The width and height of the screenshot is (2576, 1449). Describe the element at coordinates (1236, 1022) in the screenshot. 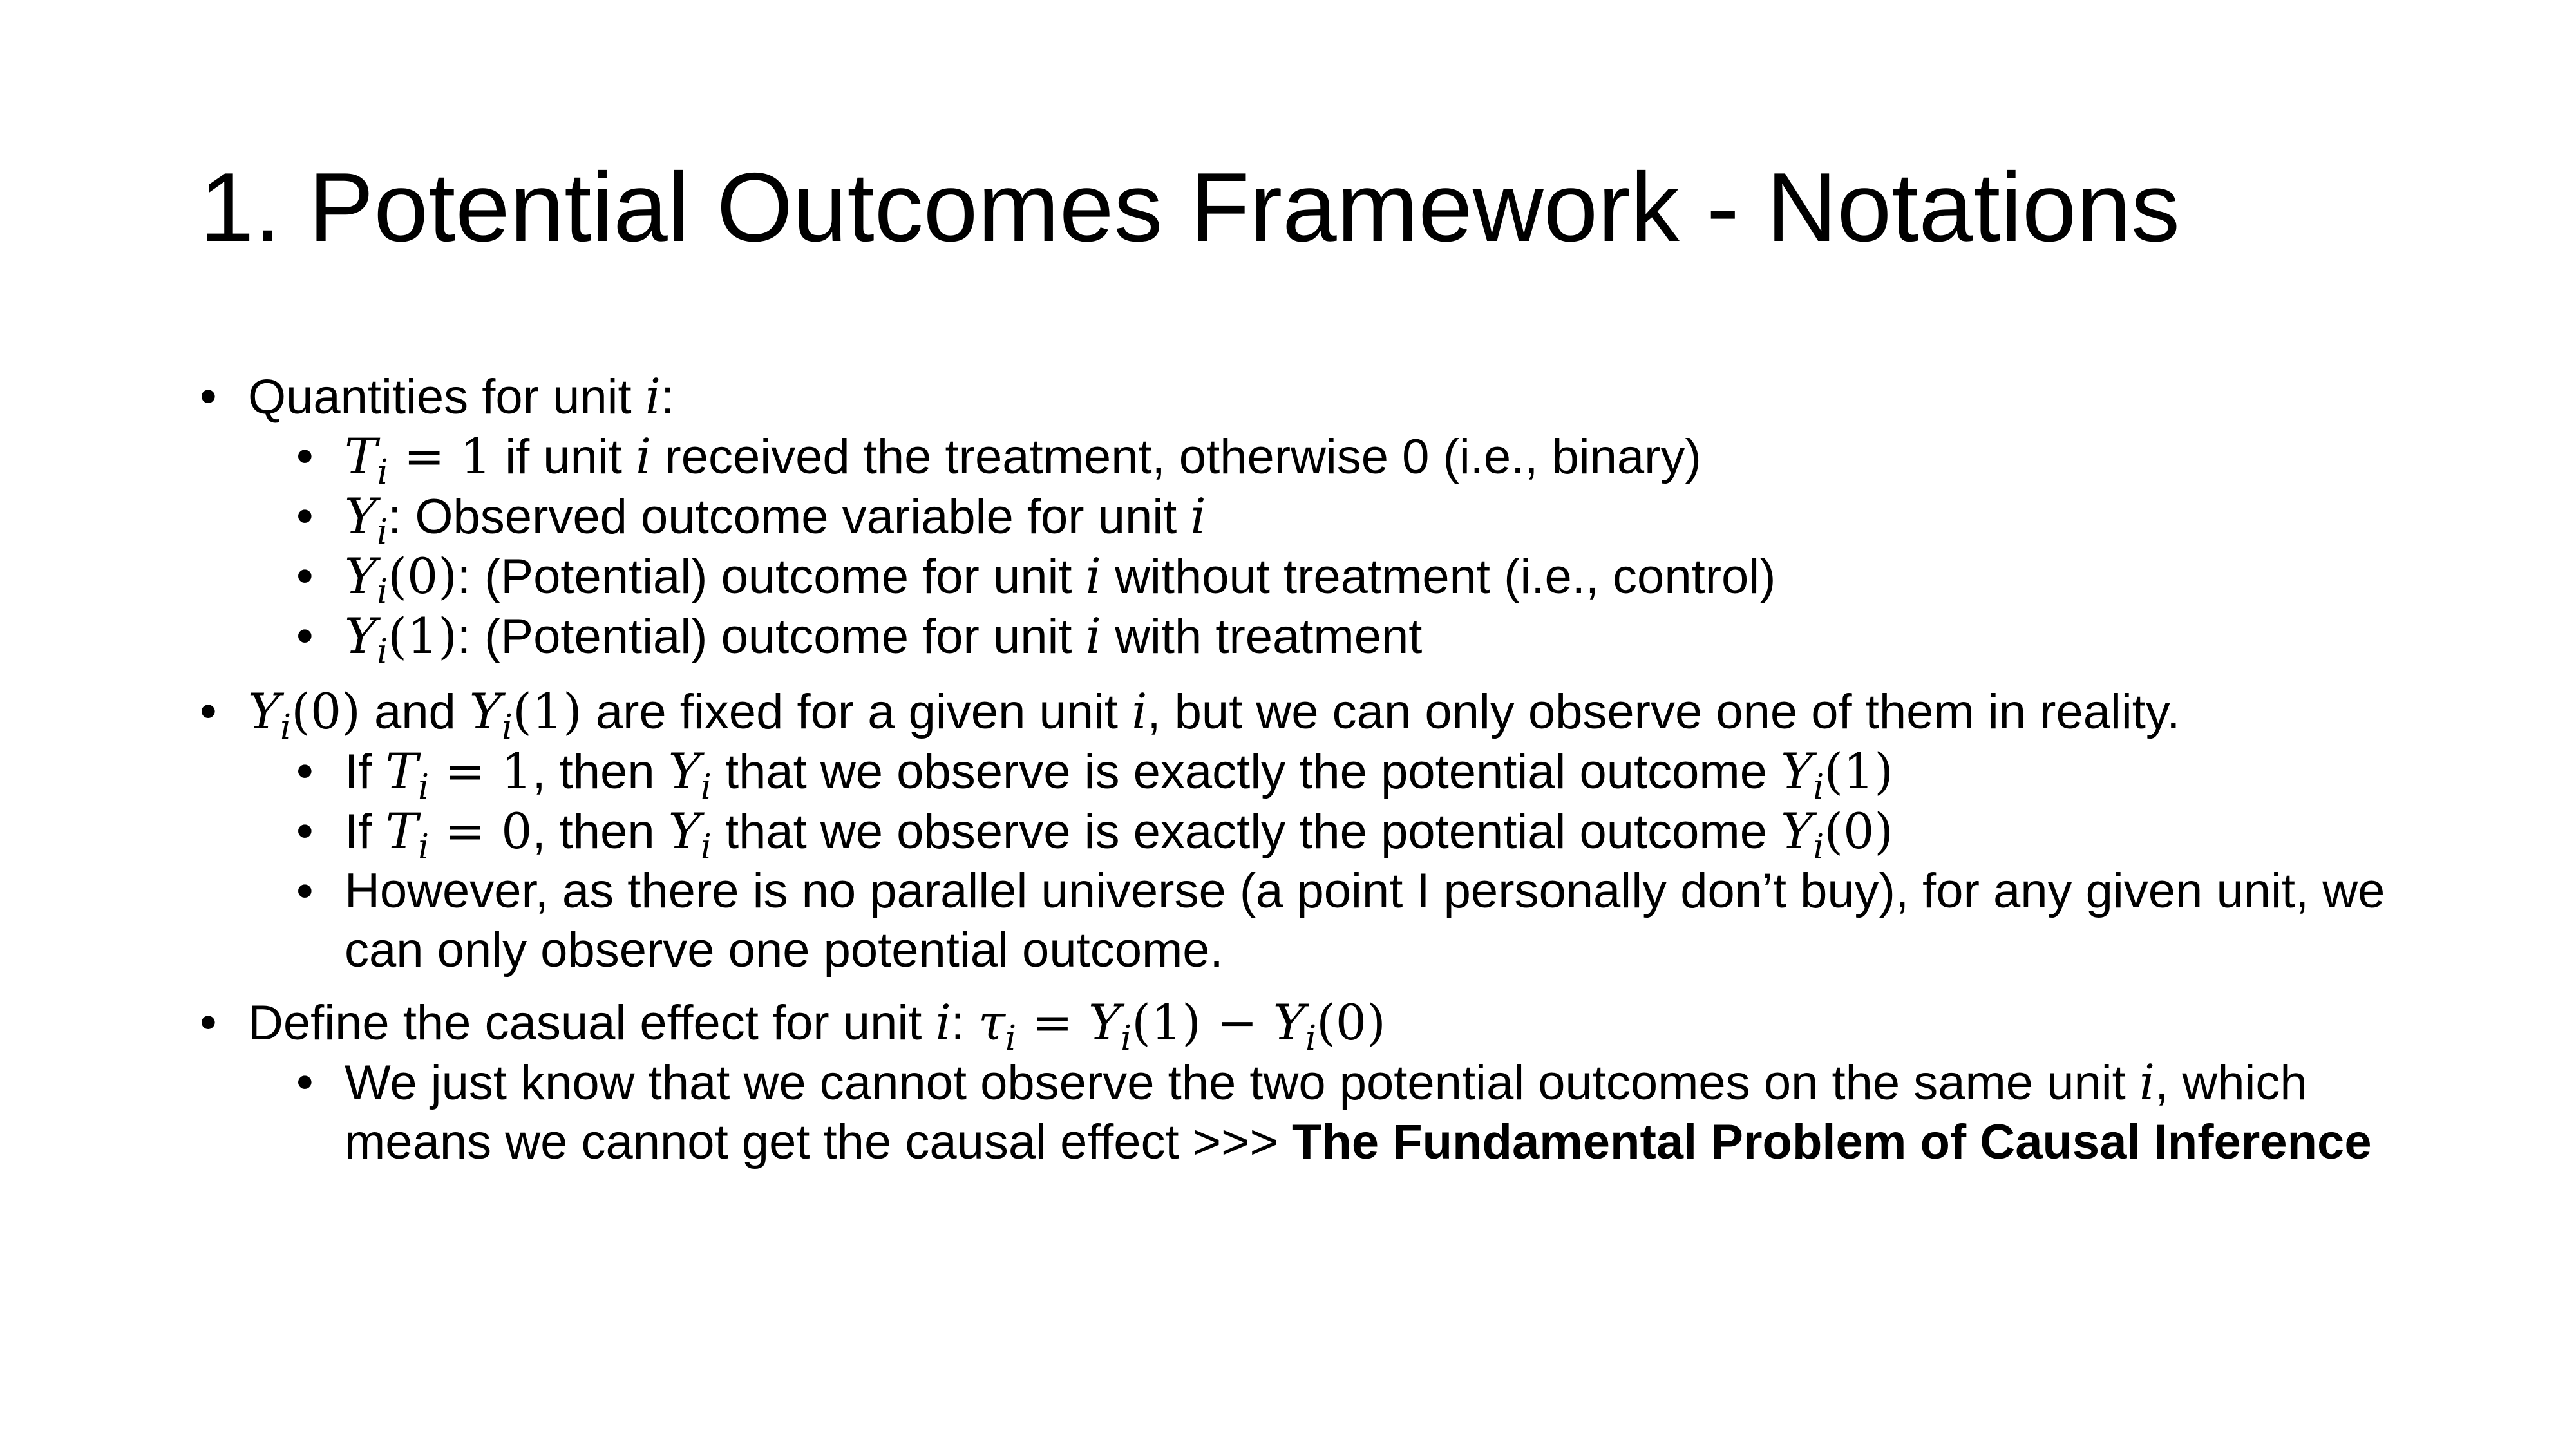

I see `math-minus: −` at that location.